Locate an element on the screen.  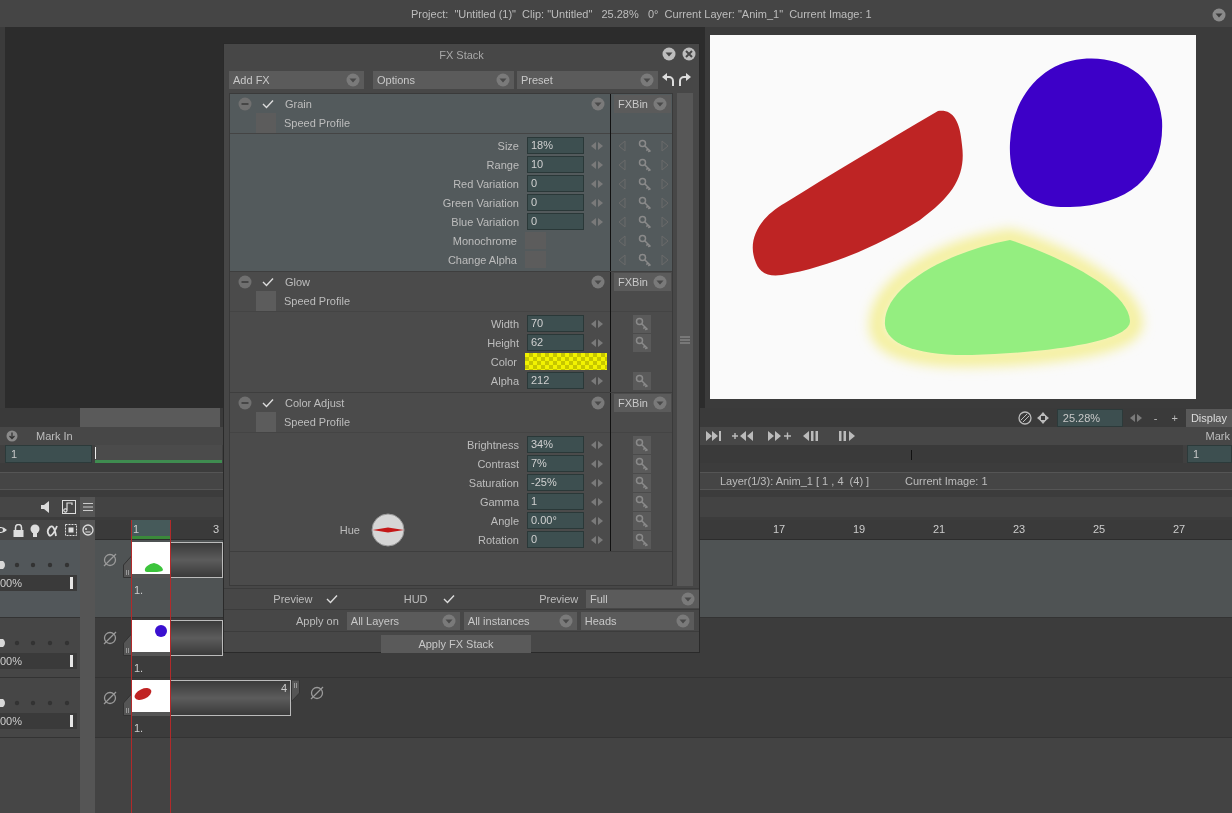
dial-label: Hue is located at coordinates (349, 530).